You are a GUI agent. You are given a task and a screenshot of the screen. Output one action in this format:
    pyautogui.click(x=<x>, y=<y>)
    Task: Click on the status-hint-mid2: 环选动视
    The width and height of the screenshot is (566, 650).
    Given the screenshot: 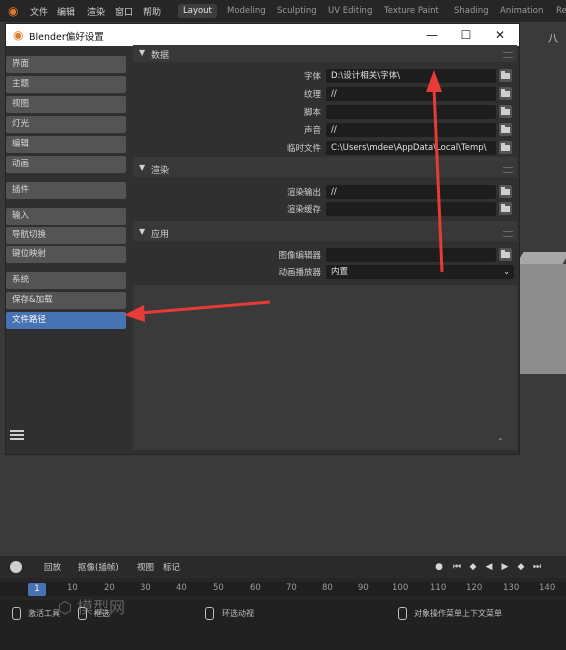 What is the action you would take?
    pyautogui.click(x=238, y=613)
    